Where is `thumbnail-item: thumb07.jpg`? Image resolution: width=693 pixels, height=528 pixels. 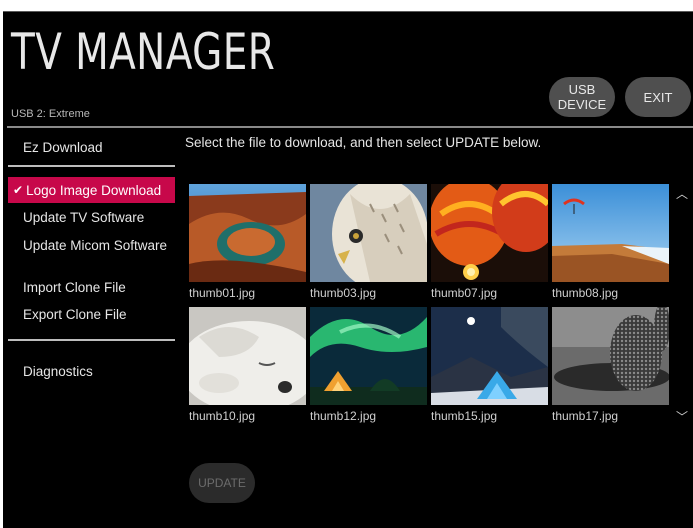 thumbnail-item: thumb07.jpg is located at coordinates (489, 242).